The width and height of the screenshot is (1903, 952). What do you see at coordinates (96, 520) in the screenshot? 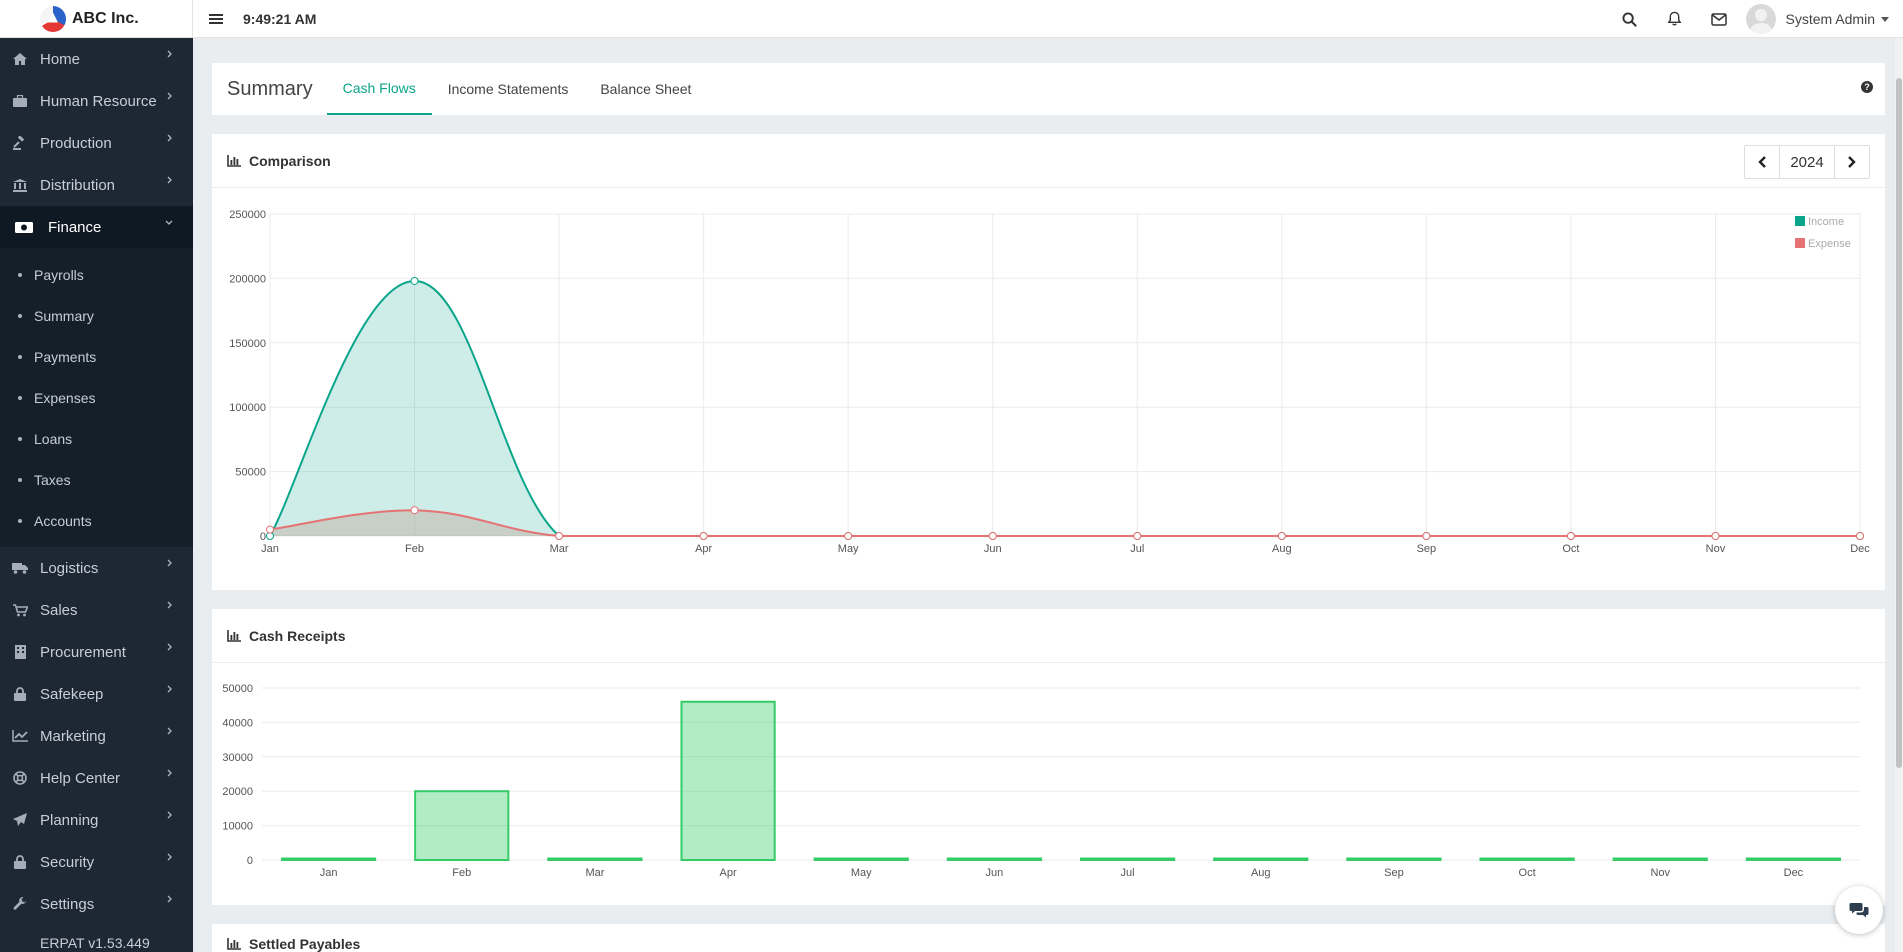
I see `submenu-item-accounts: Accounts` at bounding box center [96, 520].